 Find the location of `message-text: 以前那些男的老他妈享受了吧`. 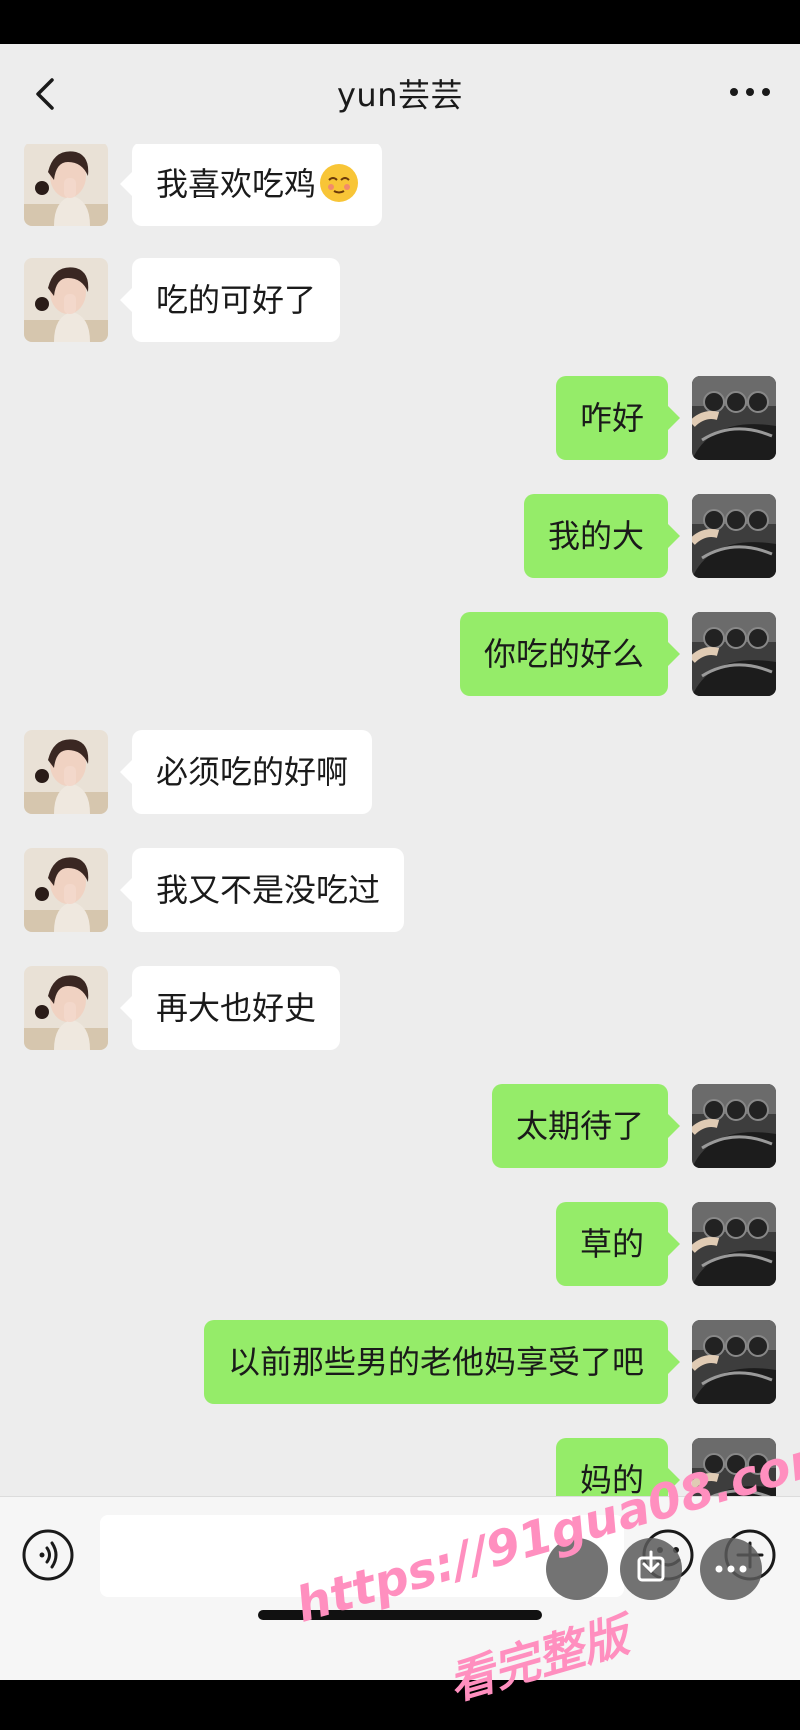

message-text: 以前那些男的老他妈享受了吧 is located at coordinates (435, 1362).